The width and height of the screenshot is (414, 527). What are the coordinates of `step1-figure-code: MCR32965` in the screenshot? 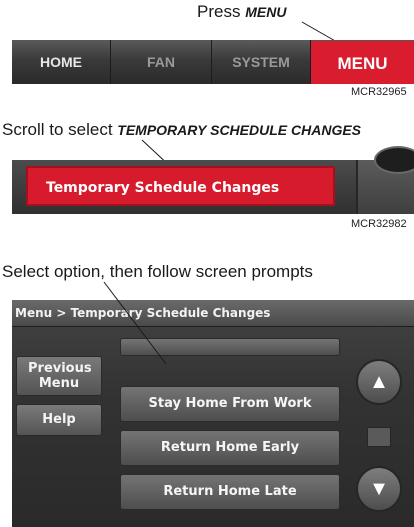 It's located at (379, 92).